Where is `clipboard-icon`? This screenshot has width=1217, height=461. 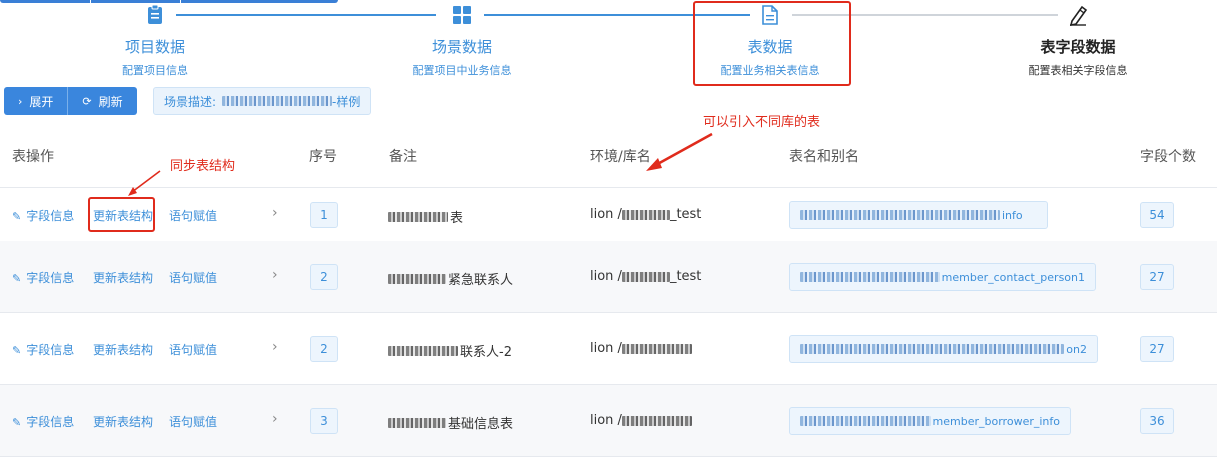
clipboard-icon is located at coordinates (155, 14).